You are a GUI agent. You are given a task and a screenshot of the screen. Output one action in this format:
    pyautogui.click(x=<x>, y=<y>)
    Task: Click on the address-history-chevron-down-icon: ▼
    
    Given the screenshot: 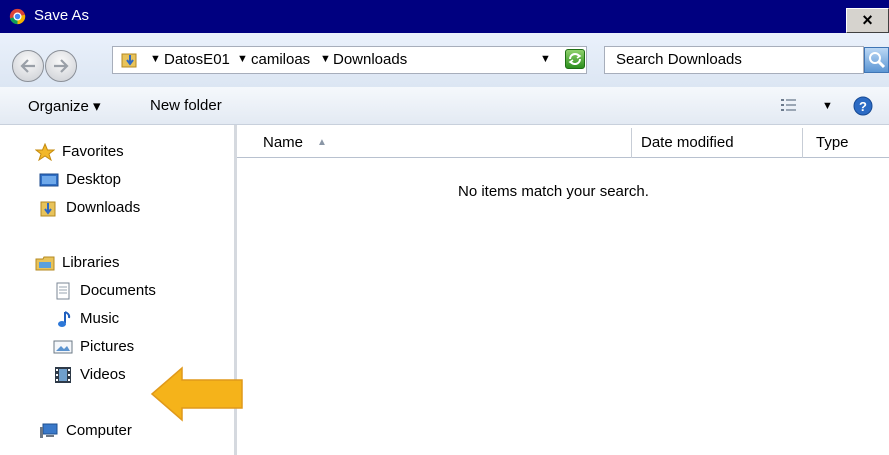 What is the action you would take?
    pyautogui.click(x=545, y=59)
    